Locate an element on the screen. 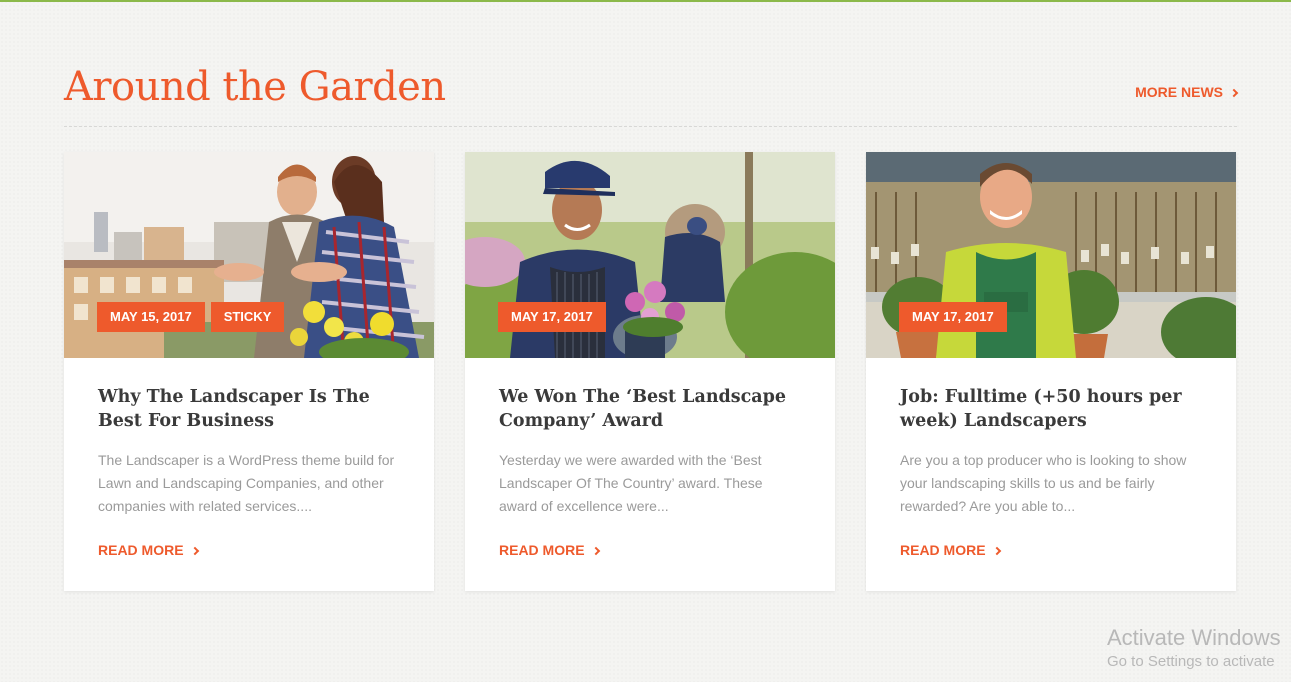 This screenshot has height=682, width=1291. card-badges: MAY 15, 2017 STICKY is located at coordinates (191, 317).